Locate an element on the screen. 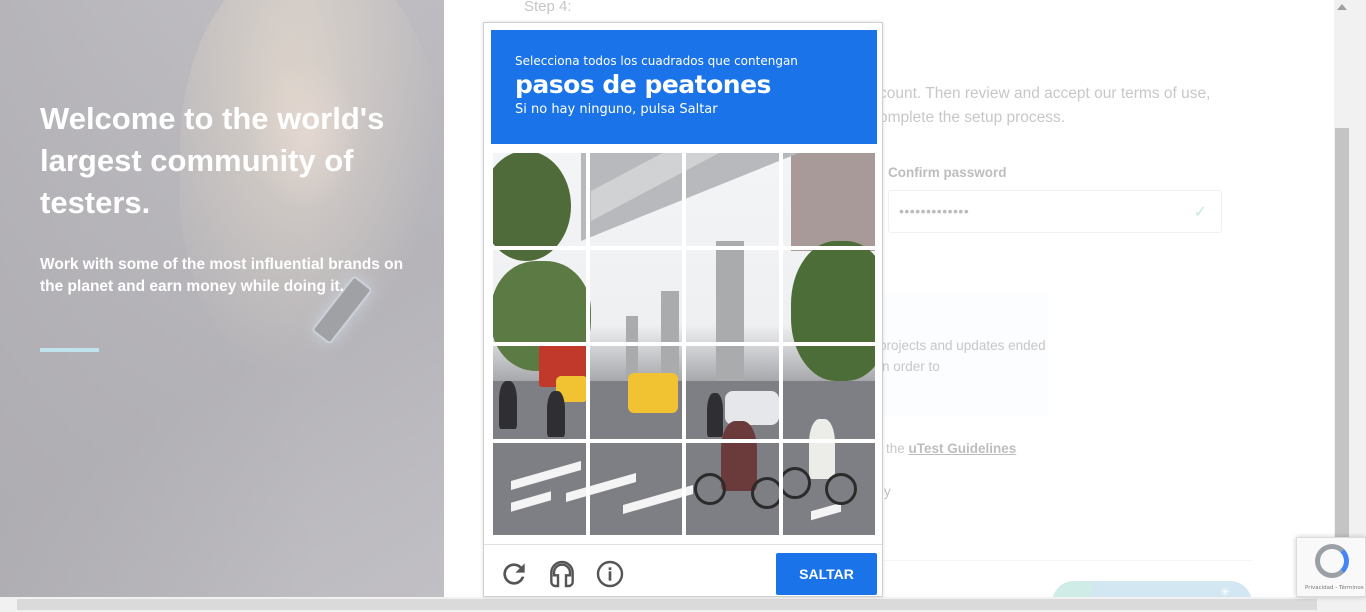  horizontal-scrollbar is located at coordinates (683, 604).